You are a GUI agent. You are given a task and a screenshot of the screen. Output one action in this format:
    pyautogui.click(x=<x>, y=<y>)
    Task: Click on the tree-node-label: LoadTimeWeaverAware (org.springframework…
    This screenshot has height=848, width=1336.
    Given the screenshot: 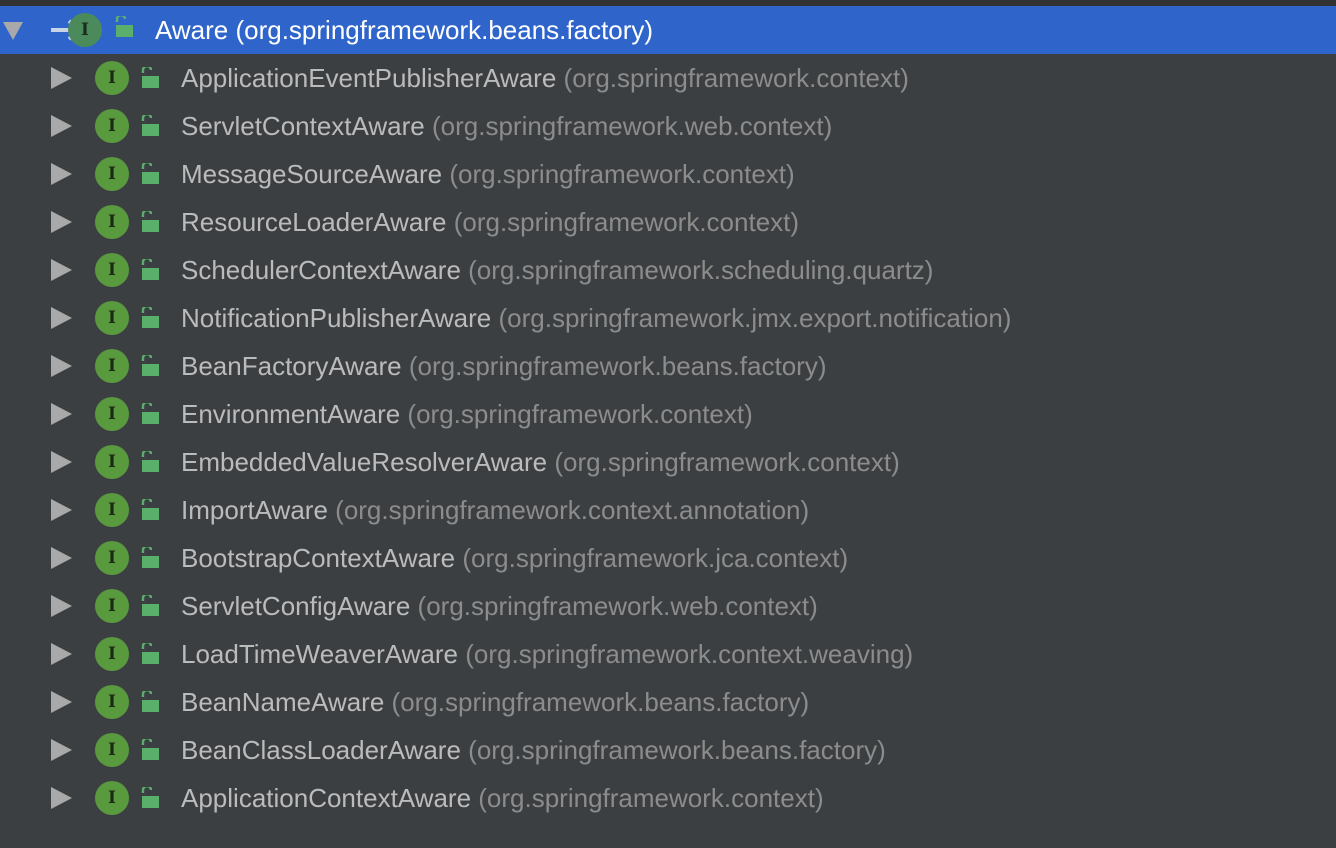 What is the action you would take?
    pyautogui.click(x=547, y=654)
    